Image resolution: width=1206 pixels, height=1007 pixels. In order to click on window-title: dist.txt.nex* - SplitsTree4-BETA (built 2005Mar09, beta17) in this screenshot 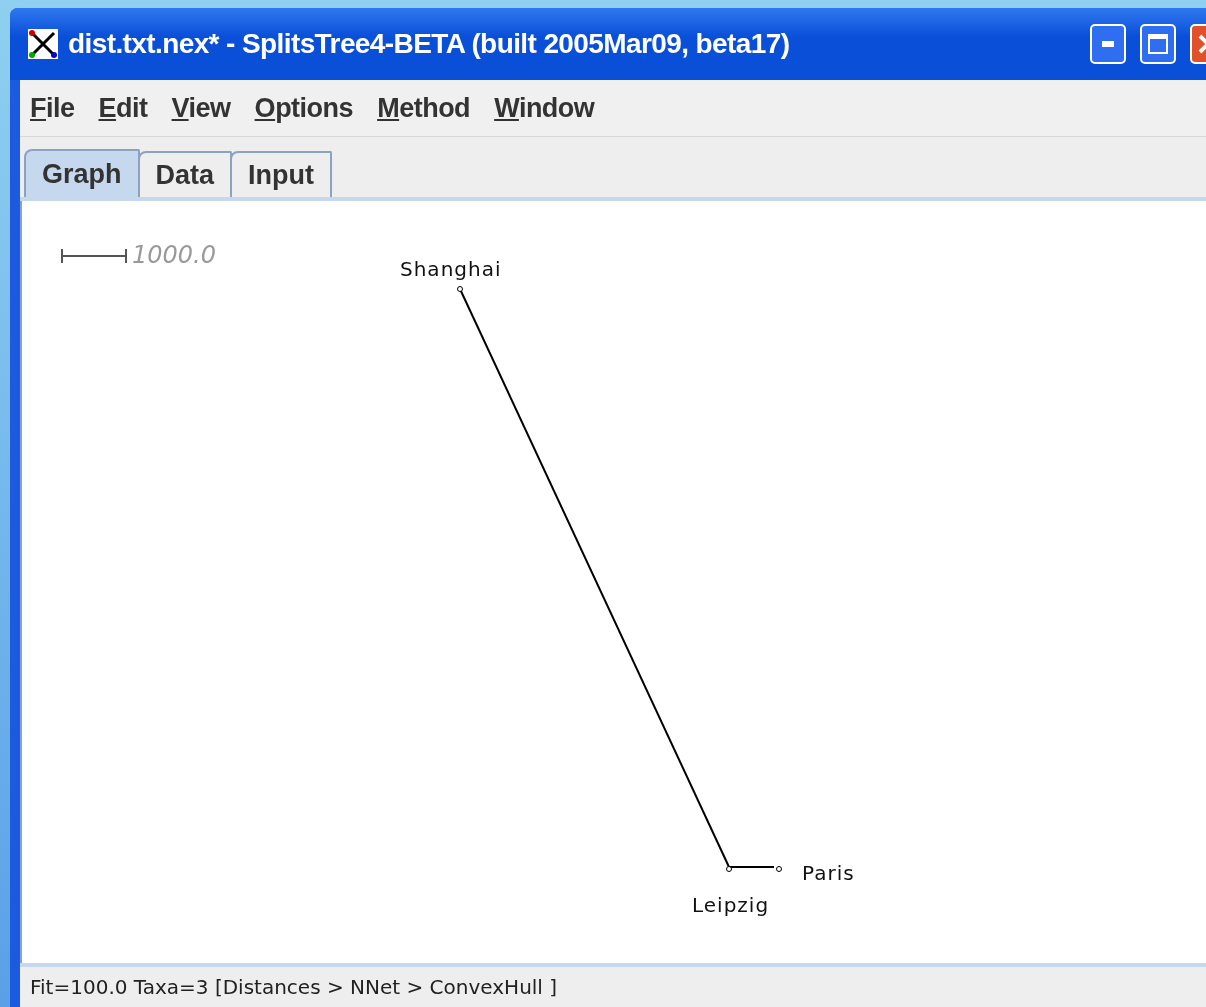, I will do `click(429, 44)`.